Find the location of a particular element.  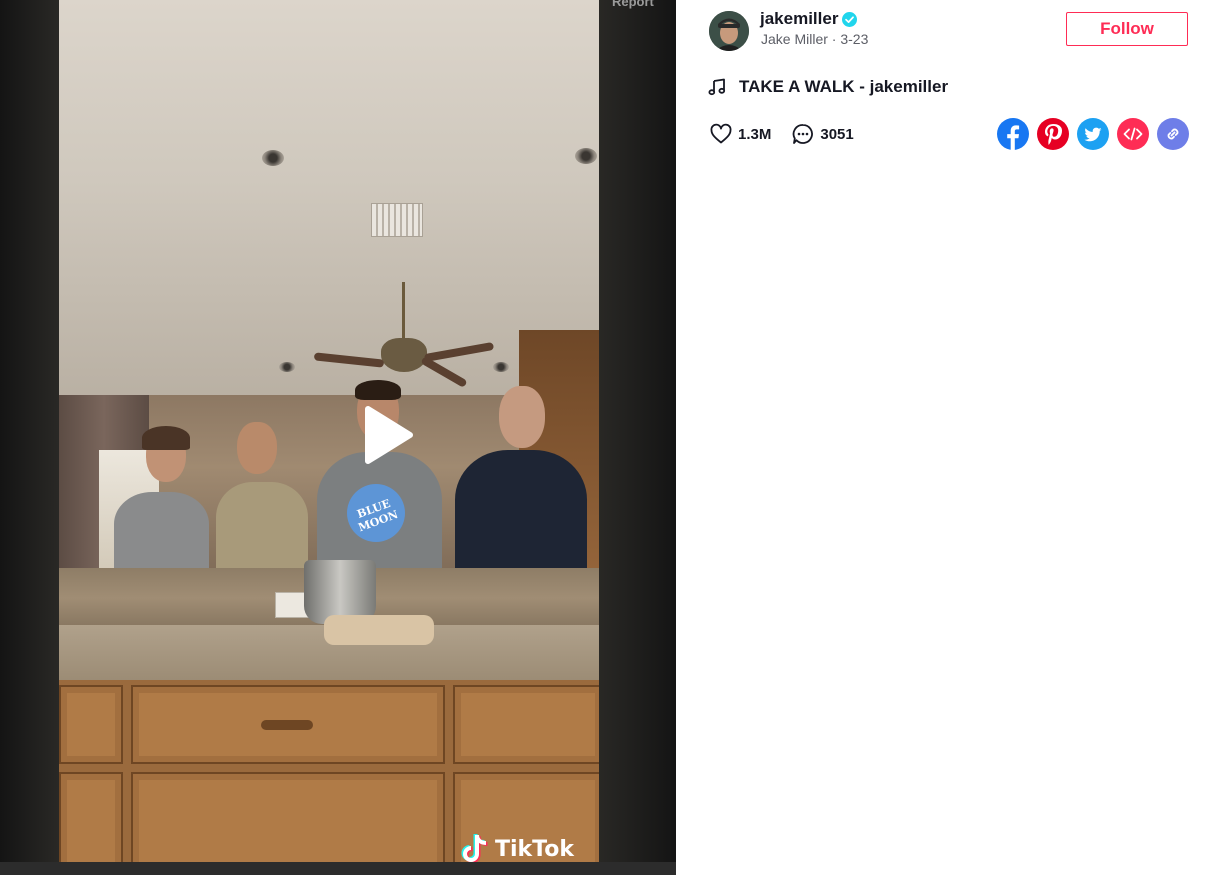

tiktok-watermark-text: TikTok is located at coordinates (535, 849).